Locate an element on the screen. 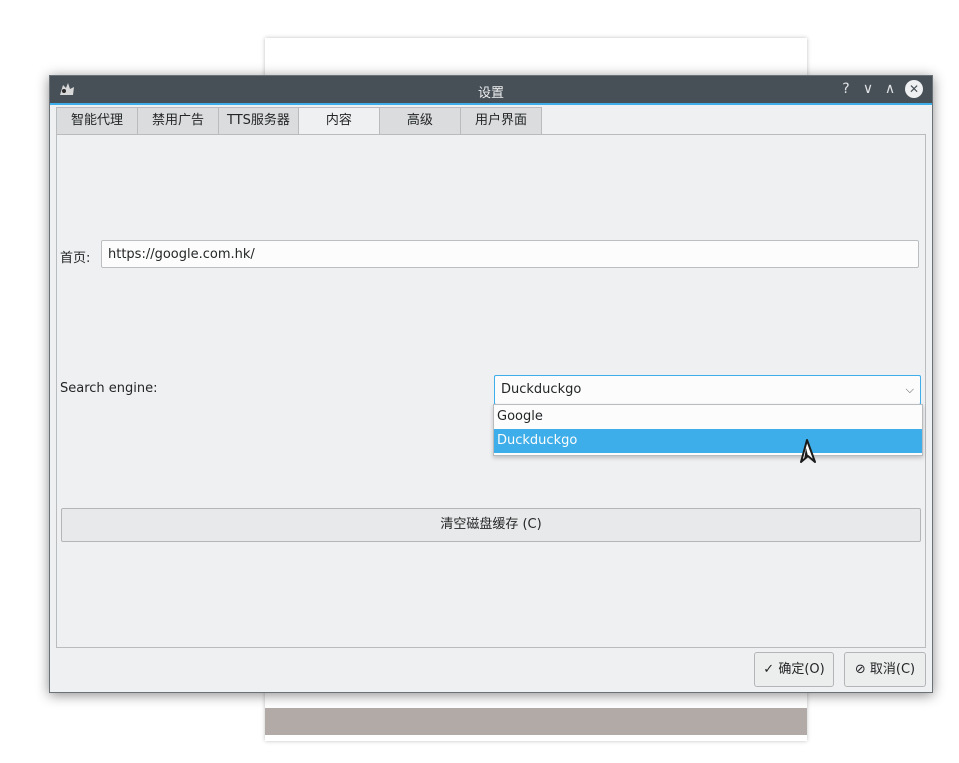  tab-content: 内容 is located at coordinates (338, 121).